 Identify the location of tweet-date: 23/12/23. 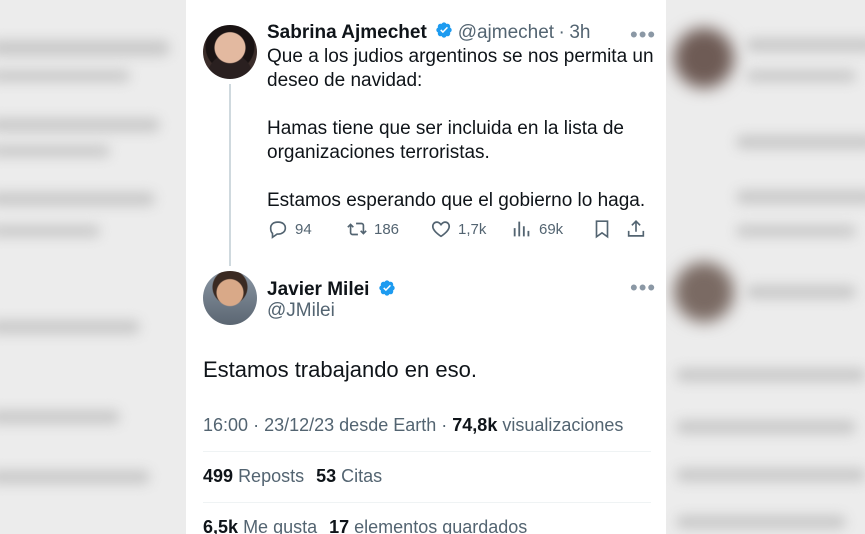
(299, 425).